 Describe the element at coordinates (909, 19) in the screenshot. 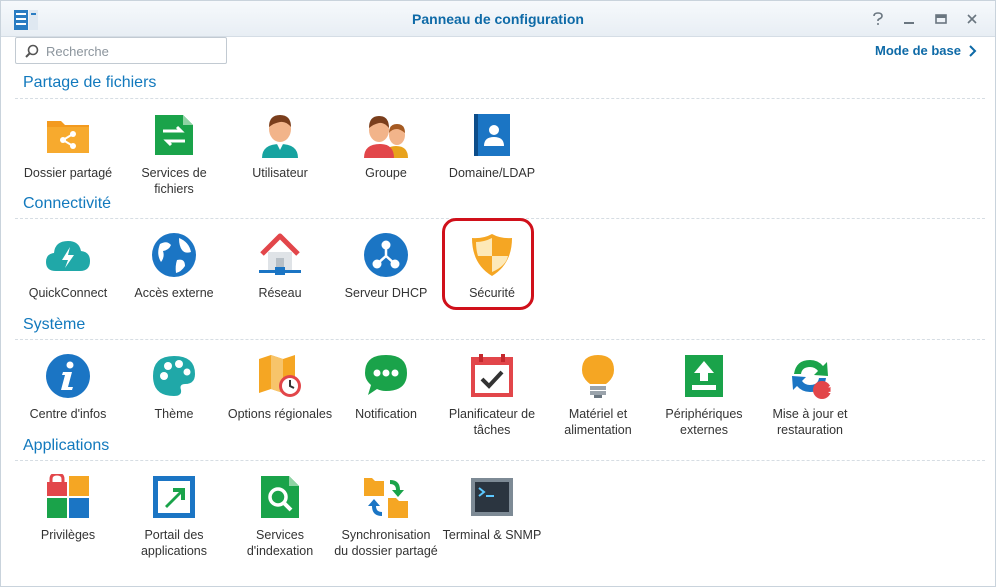

I see `minimize-button` at that location.